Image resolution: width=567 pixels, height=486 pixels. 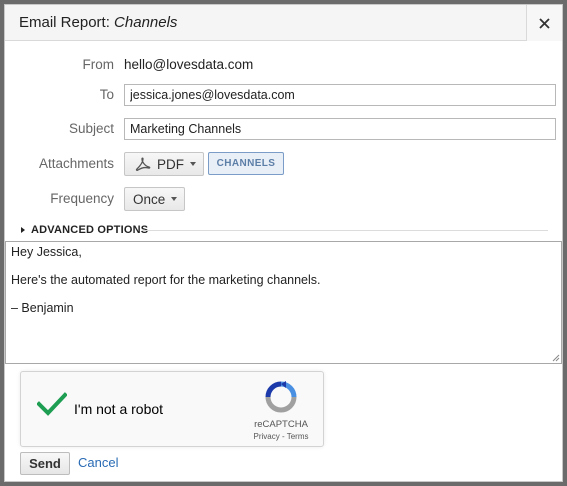 What do you see at coordinates (345, 230) in the screenshot?
I see `divider` at bounding box center [345, 230].